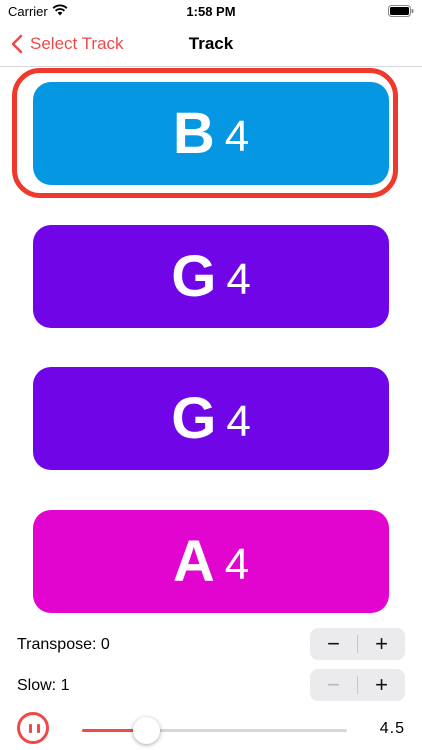 This screenshot has height=750, width=422. I want to click on transpose-decrement-button: −, so click(333, 644).